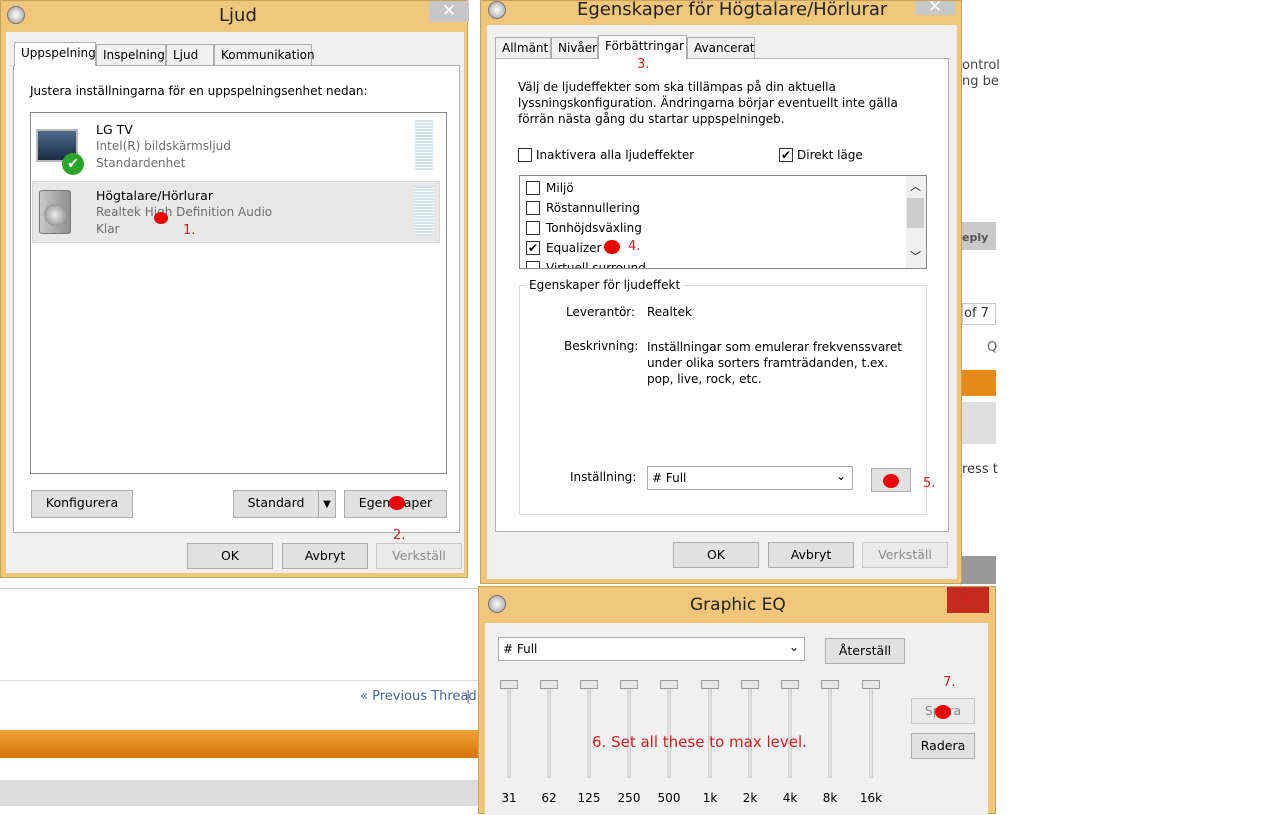  Describe the element at coordinates (55, 54) in the screenshot. I see `tab-uppspelning: Uppspelning` at that location.